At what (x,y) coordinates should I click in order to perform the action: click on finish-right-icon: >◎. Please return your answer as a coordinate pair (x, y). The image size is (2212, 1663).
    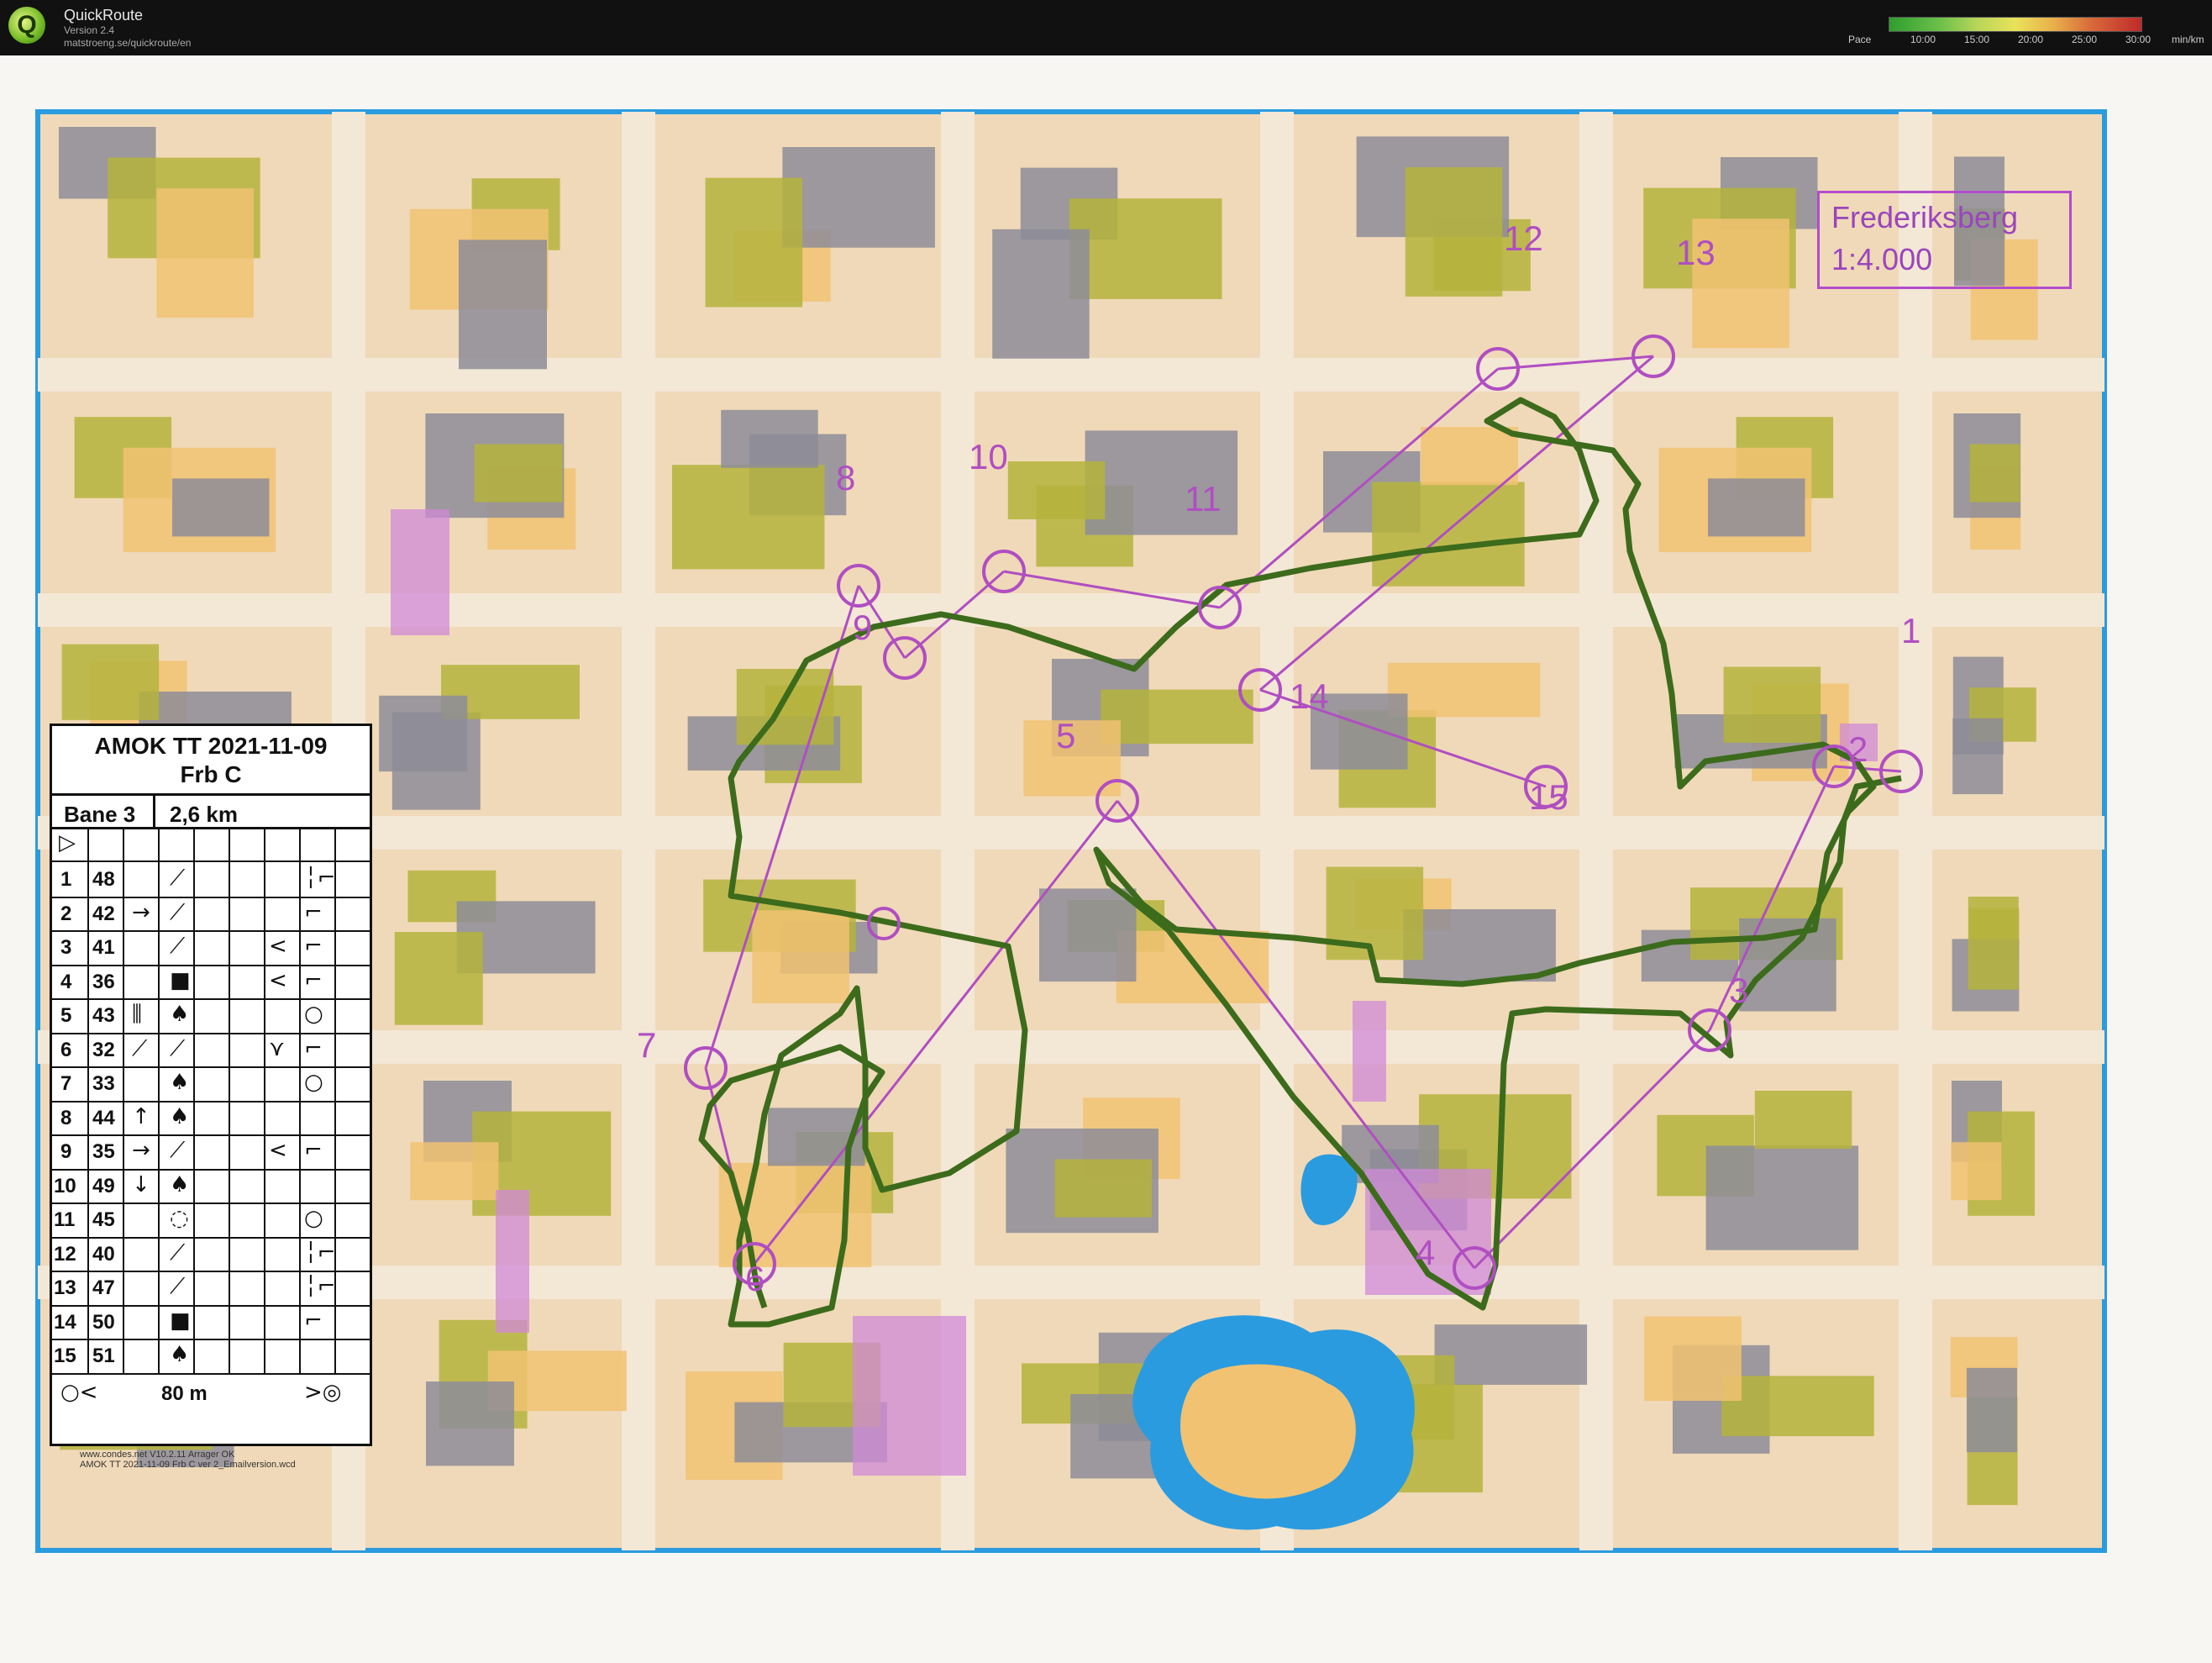
    Looking at the image, I should click on (323, 1392).